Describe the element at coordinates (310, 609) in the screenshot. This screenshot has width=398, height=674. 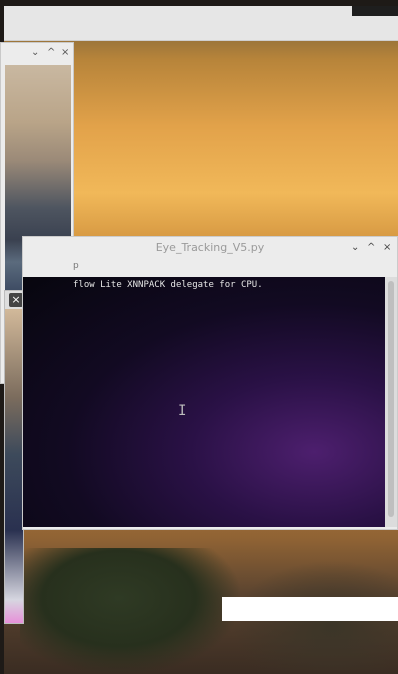
I see `redaction-box` at that location.